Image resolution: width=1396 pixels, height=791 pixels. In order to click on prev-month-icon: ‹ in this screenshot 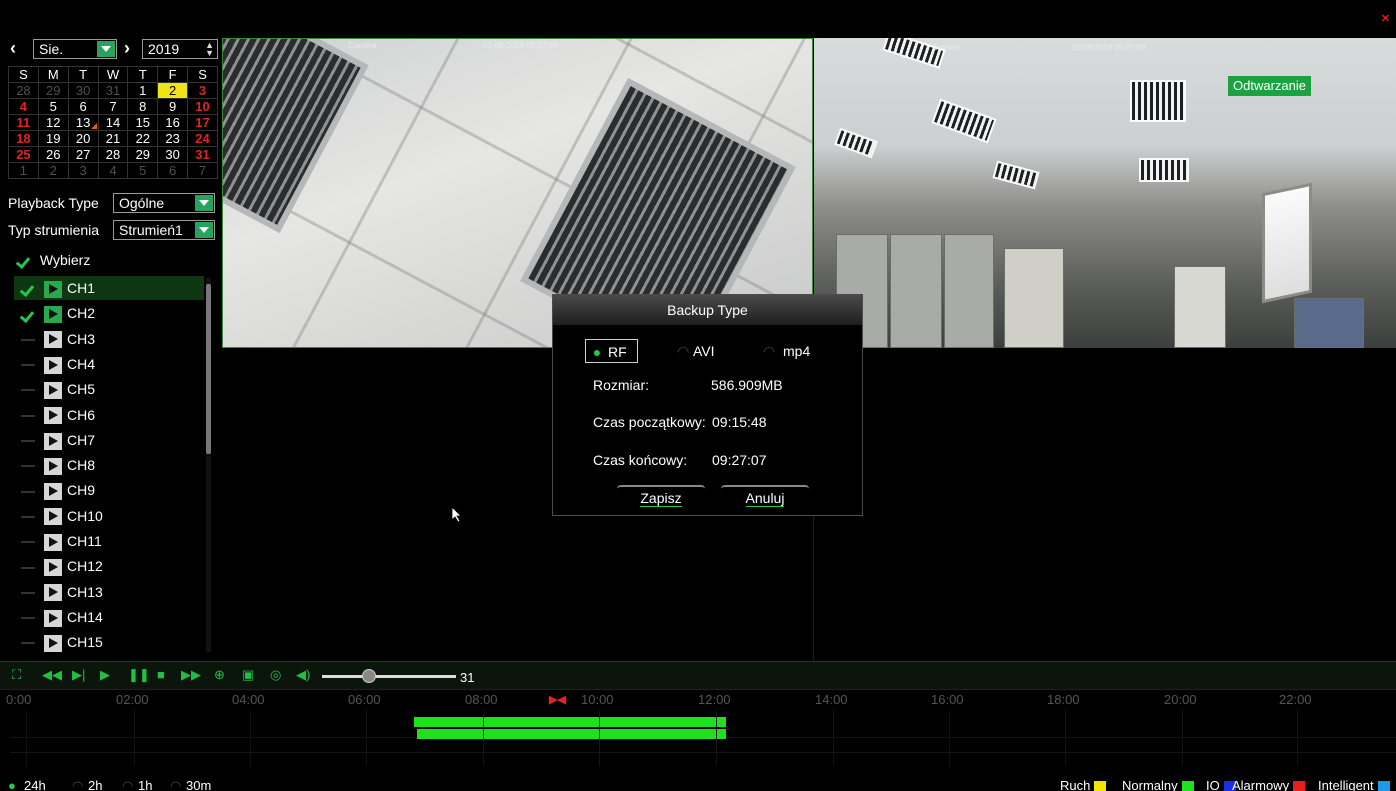, I will do `click(13, 48)`.